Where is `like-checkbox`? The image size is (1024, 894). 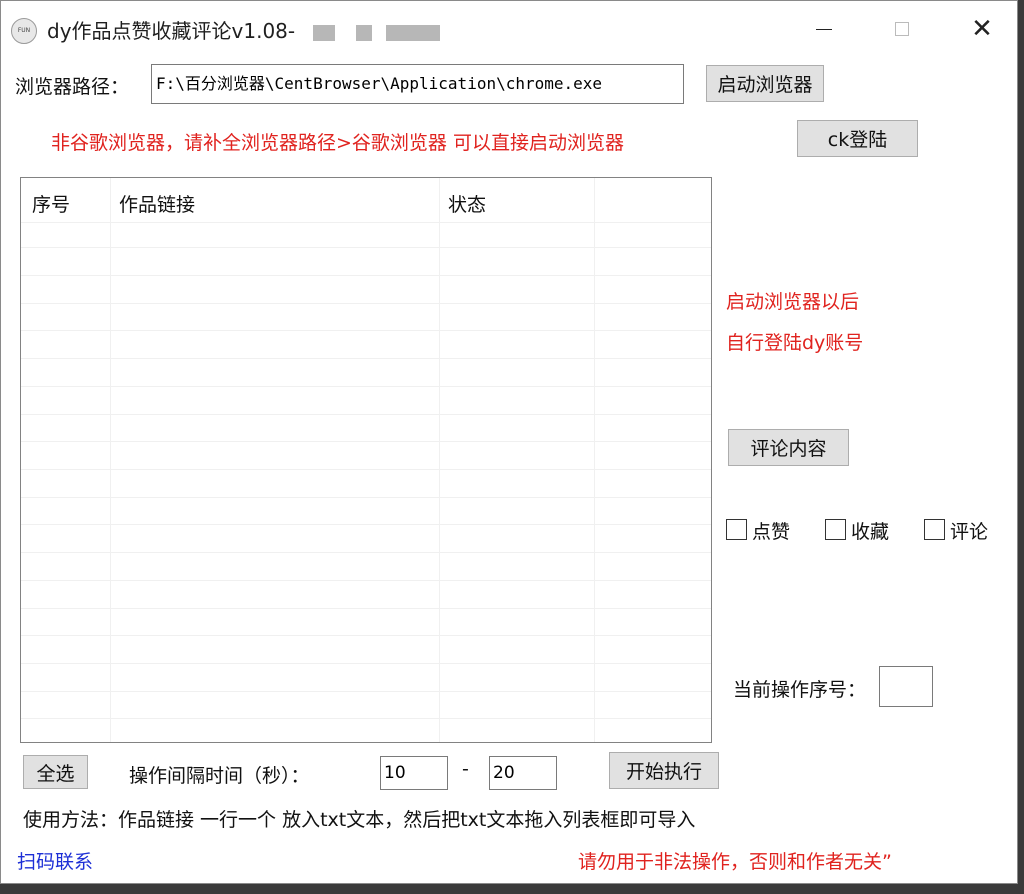 like-checkbox is located at coordinates (736, 529).